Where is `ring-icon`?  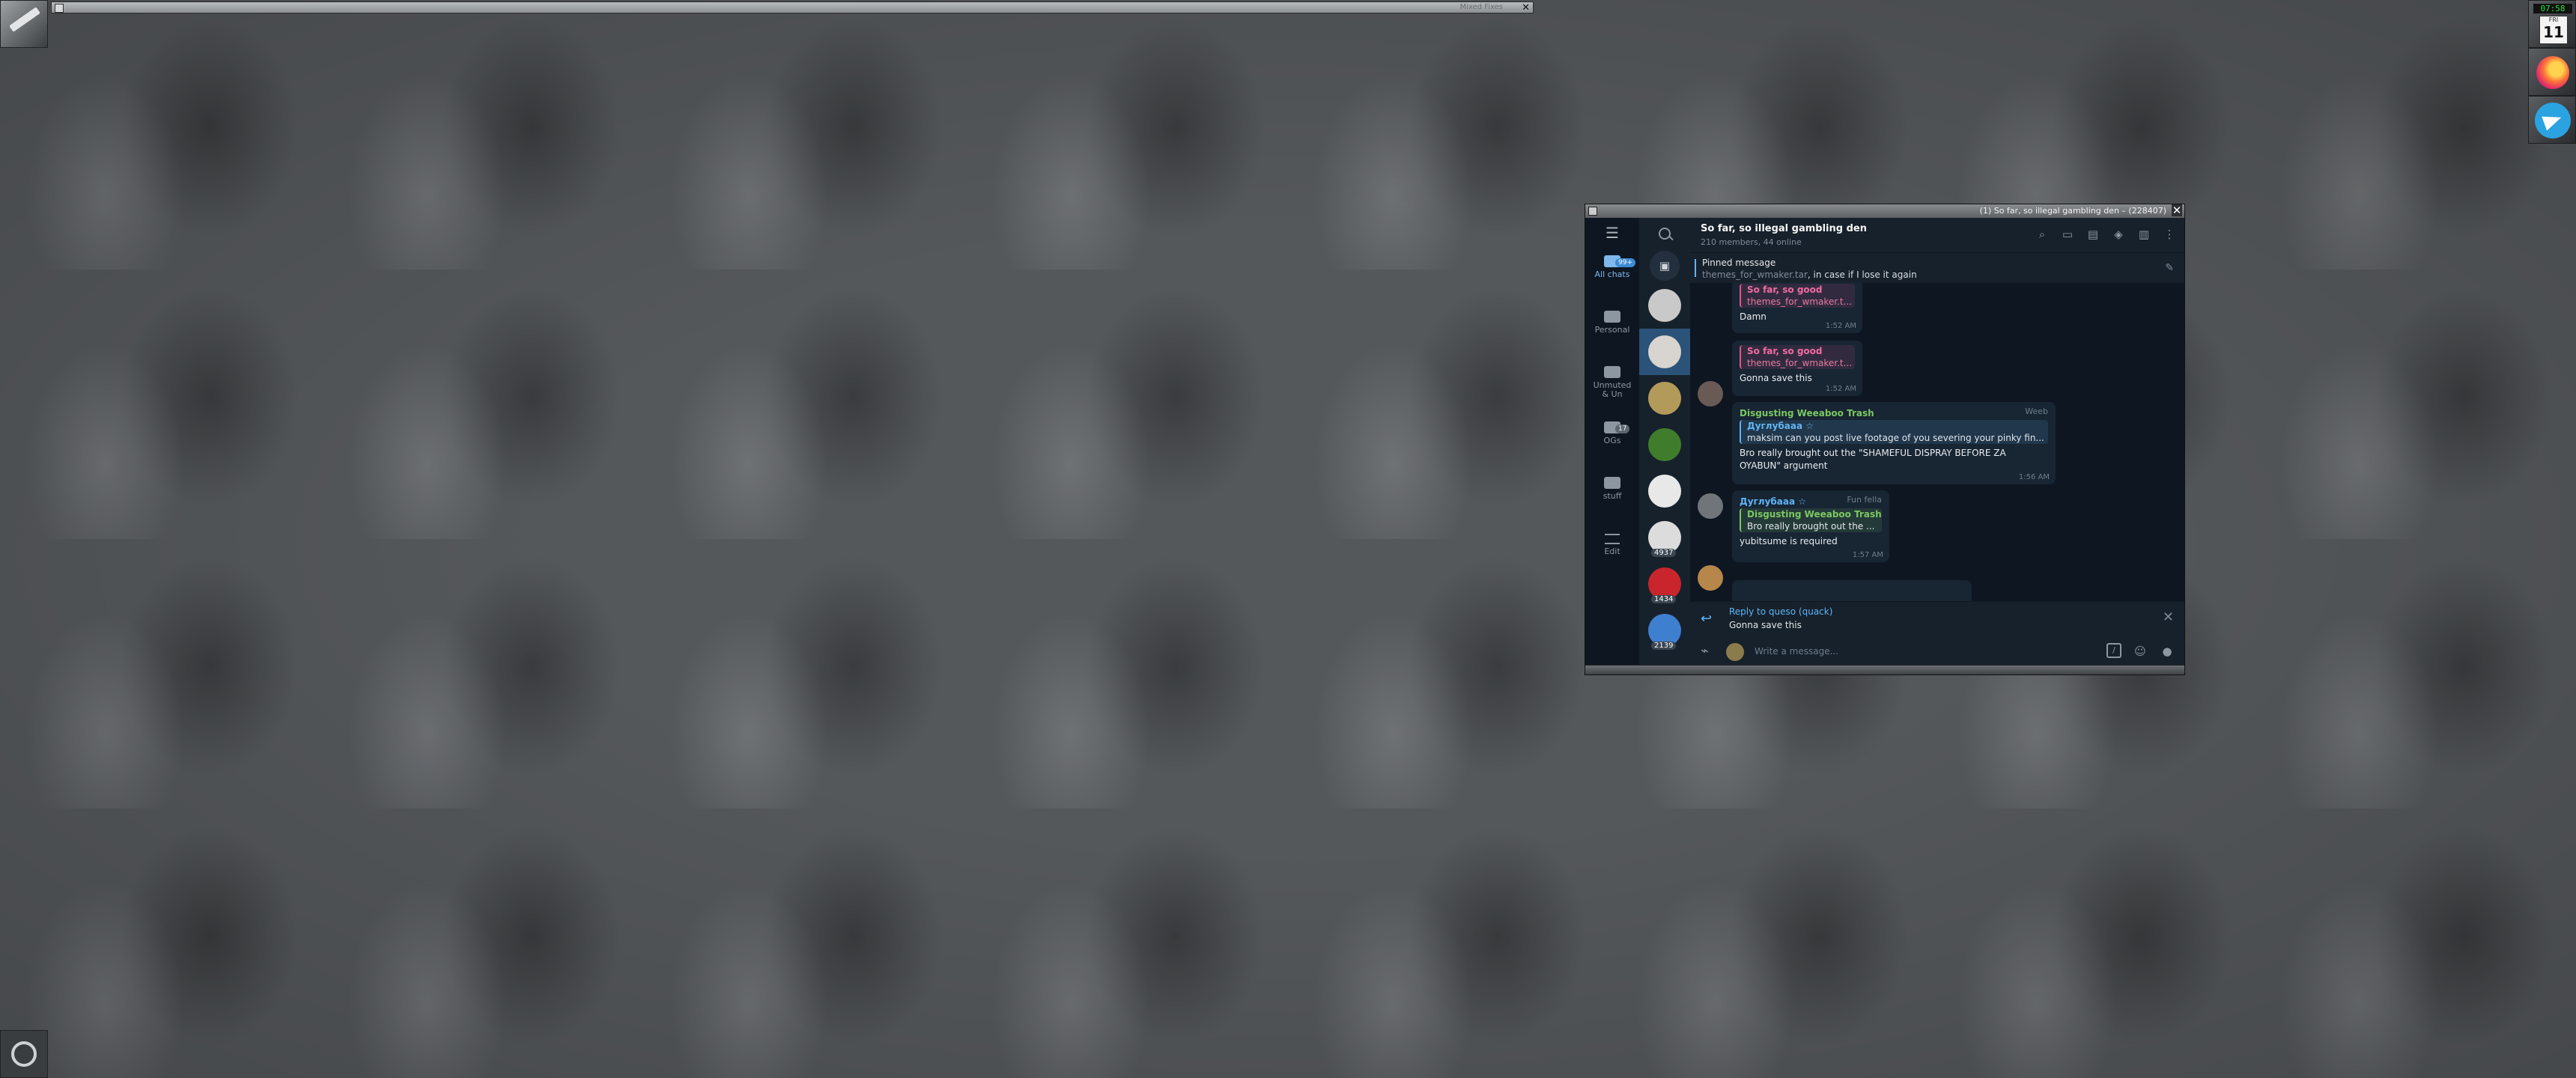 ring-icon is located at coordinates (24, 1054).